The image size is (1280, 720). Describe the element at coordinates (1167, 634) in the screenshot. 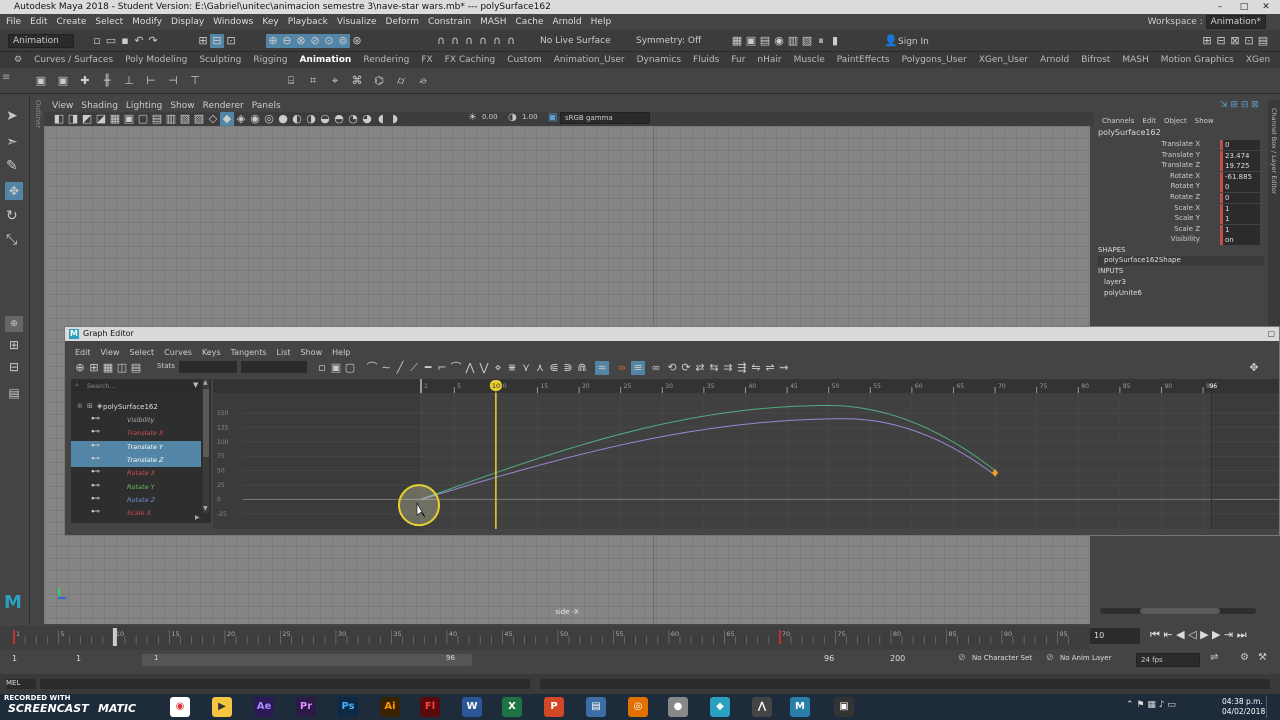

I see `step-back-key-icon: ⇤` at that location.